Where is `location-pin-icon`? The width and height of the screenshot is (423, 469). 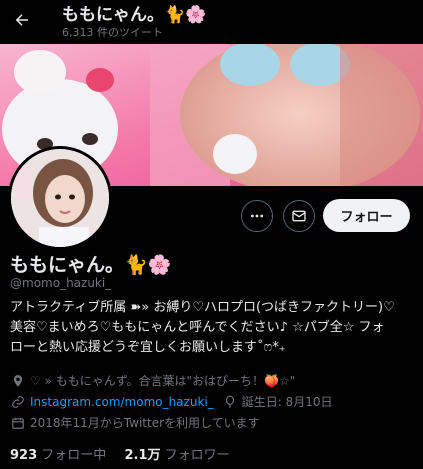 location-pin-icon is located at coordinates (18, 381).